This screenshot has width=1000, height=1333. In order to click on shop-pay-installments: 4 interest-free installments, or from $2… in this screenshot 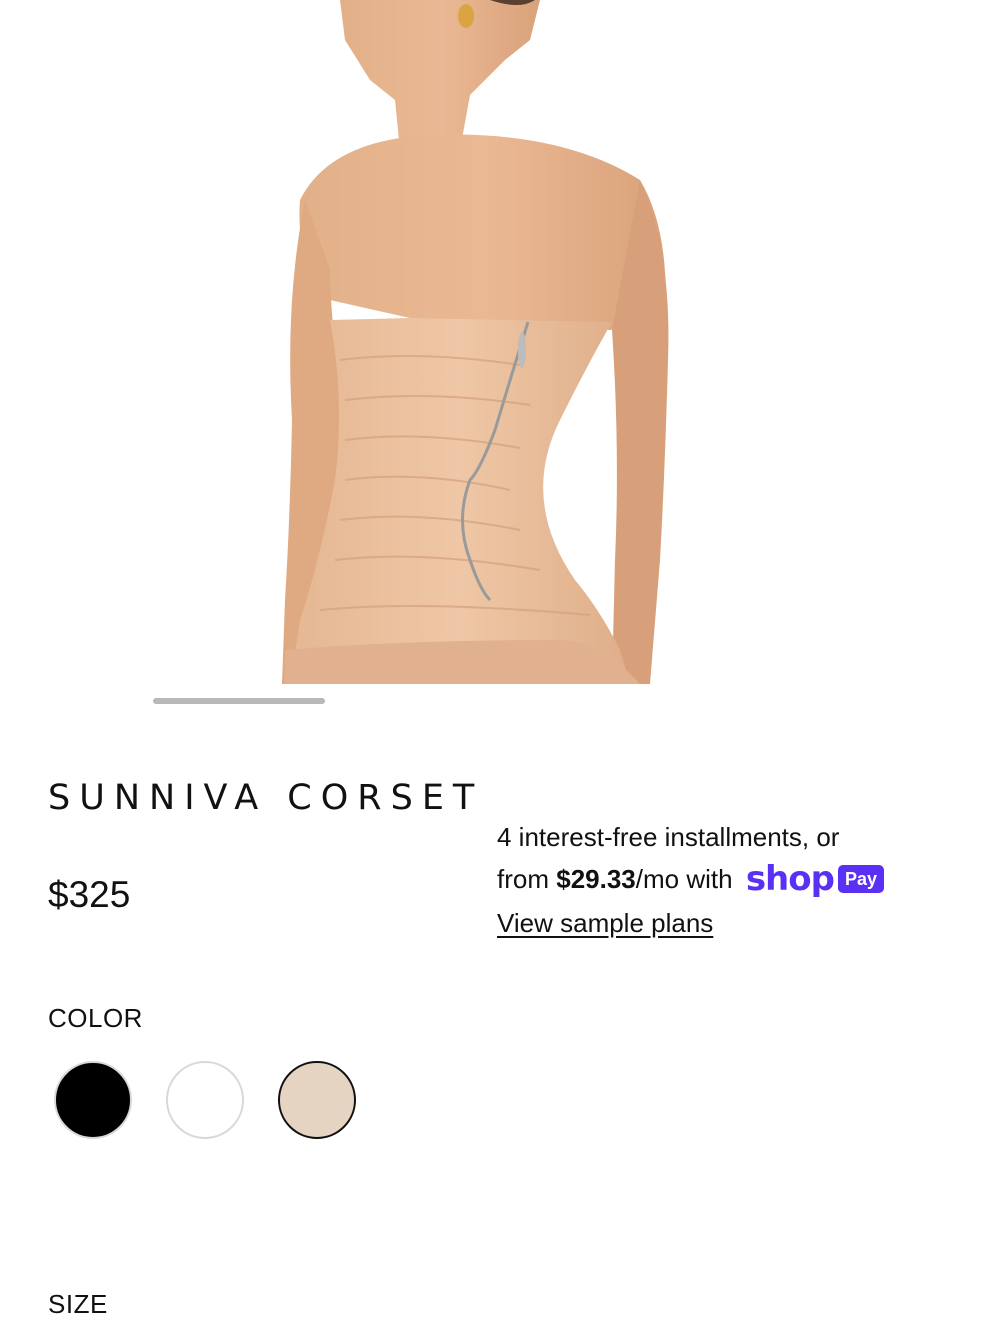, I will do `click(732, 880)`.